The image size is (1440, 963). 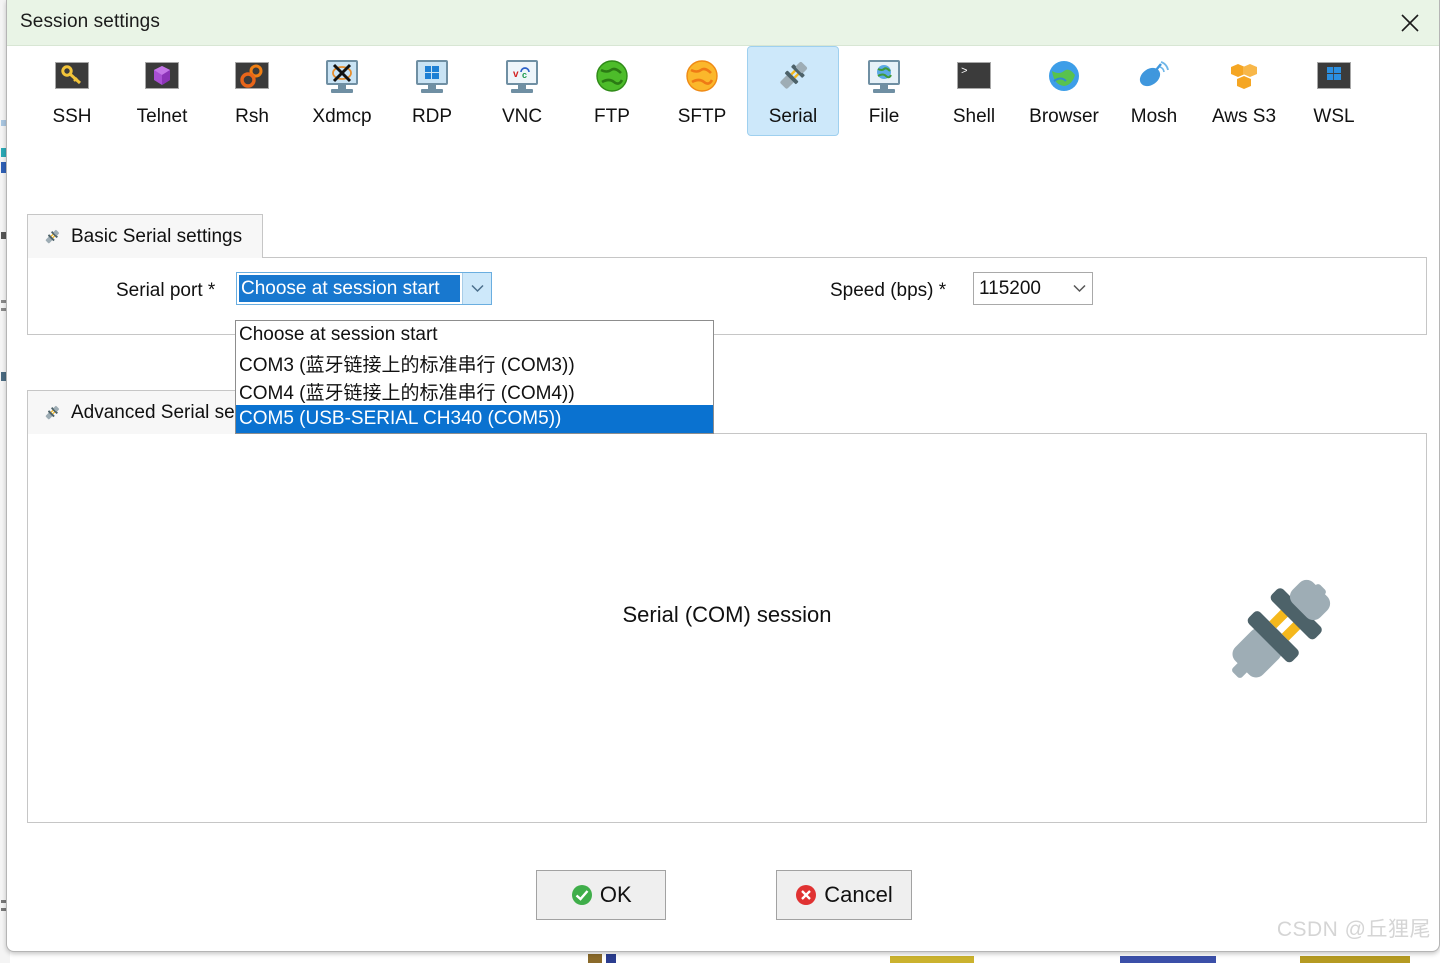 What do you see at coordinates (1334, 76) in the screenshot?
I see `wsl-windows-icon` at bounding box center [1334, 76].